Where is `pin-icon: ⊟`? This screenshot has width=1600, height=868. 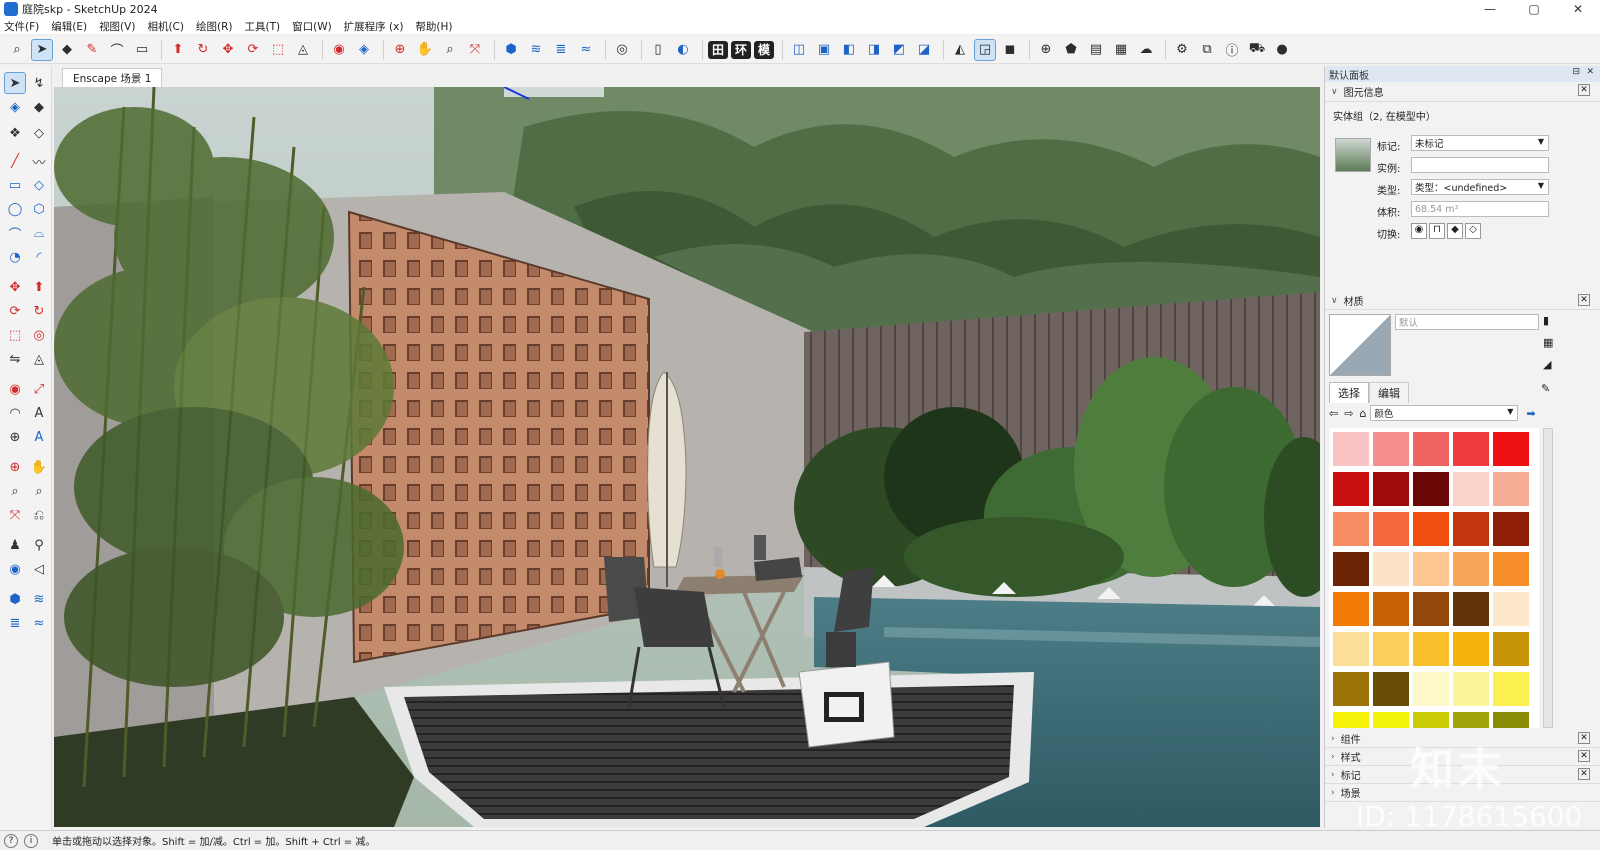 pin-icon: ⊟ is located at coordinates (1576, 72).